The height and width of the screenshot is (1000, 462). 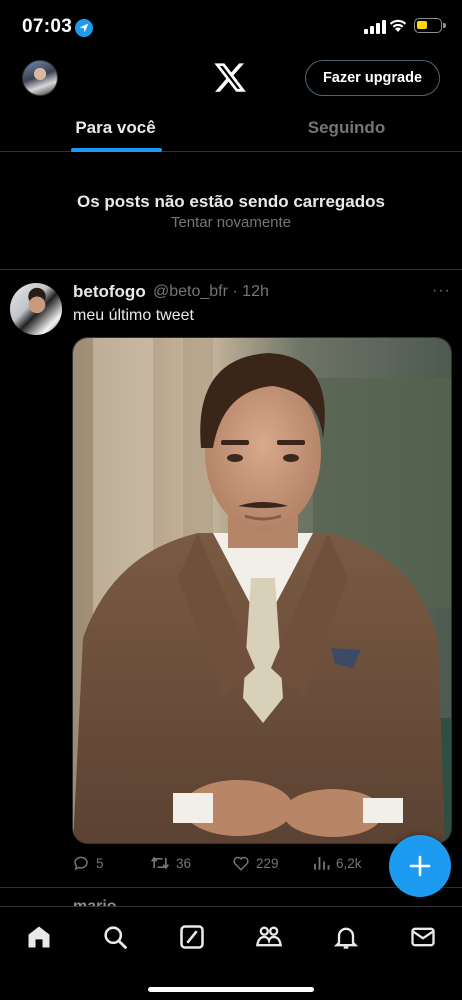 What do you see at coordinates (192, 937) in the screenshot?
I see `grok-icon` at bounding box center [192, 937].